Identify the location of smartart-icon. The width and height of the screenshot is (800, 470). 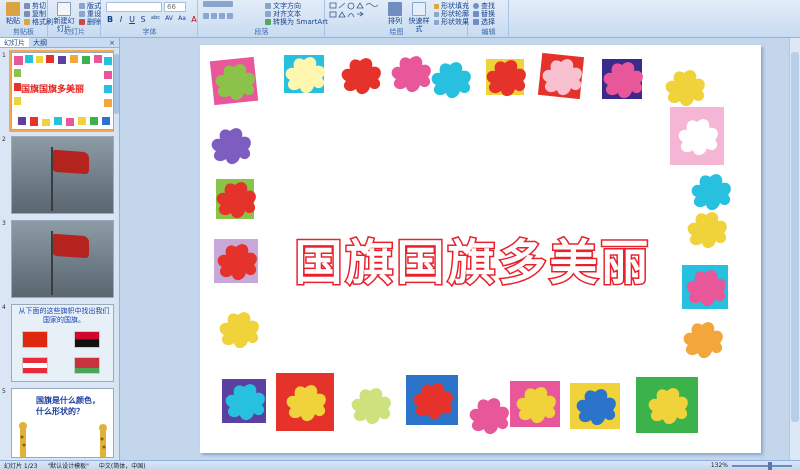
(268, 22).